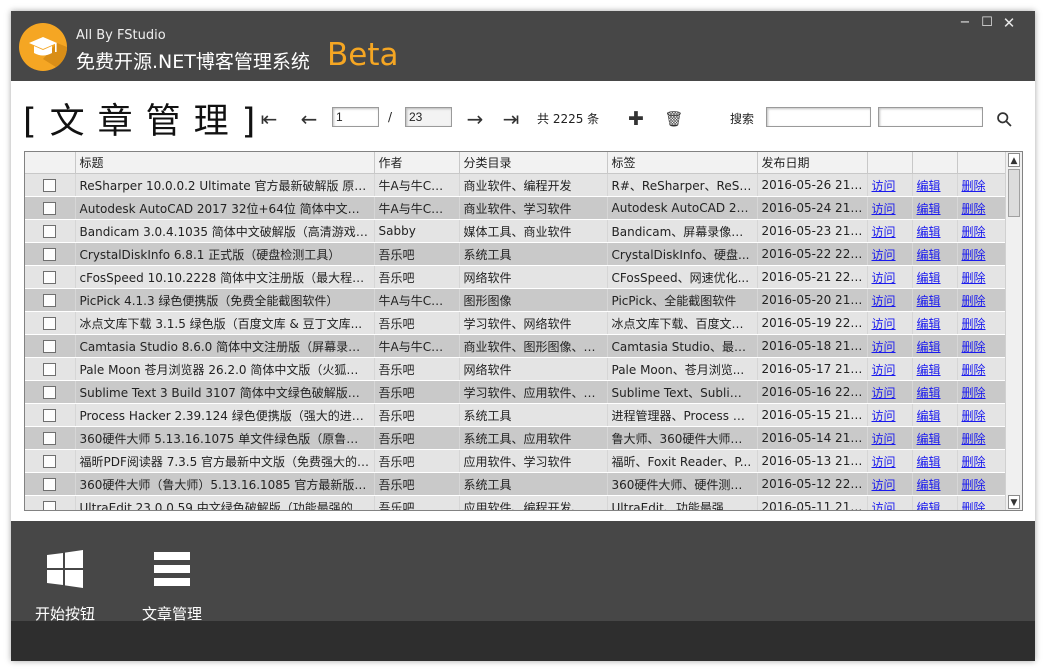  Describe the element at coordinates (812, 163) in the screenshot. I see `column-header-date: 发布日期` at that location.